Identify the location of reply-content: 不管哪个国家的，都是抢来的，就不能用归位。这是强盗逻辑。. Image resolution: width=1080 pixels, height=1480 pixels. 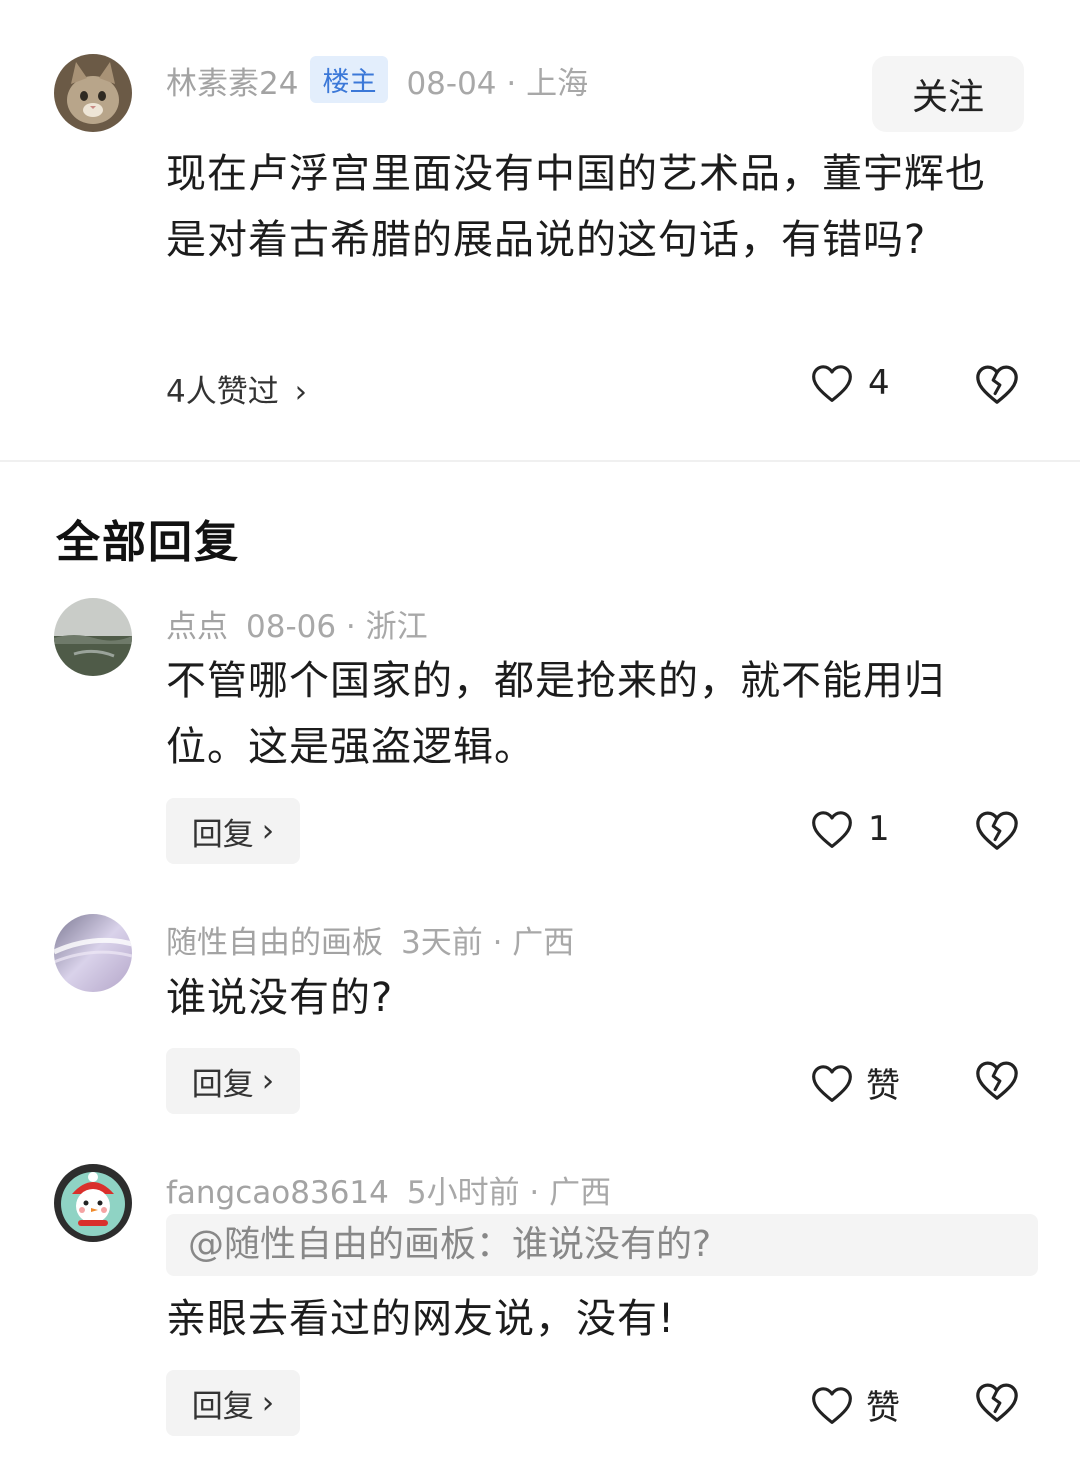
(555, 714).